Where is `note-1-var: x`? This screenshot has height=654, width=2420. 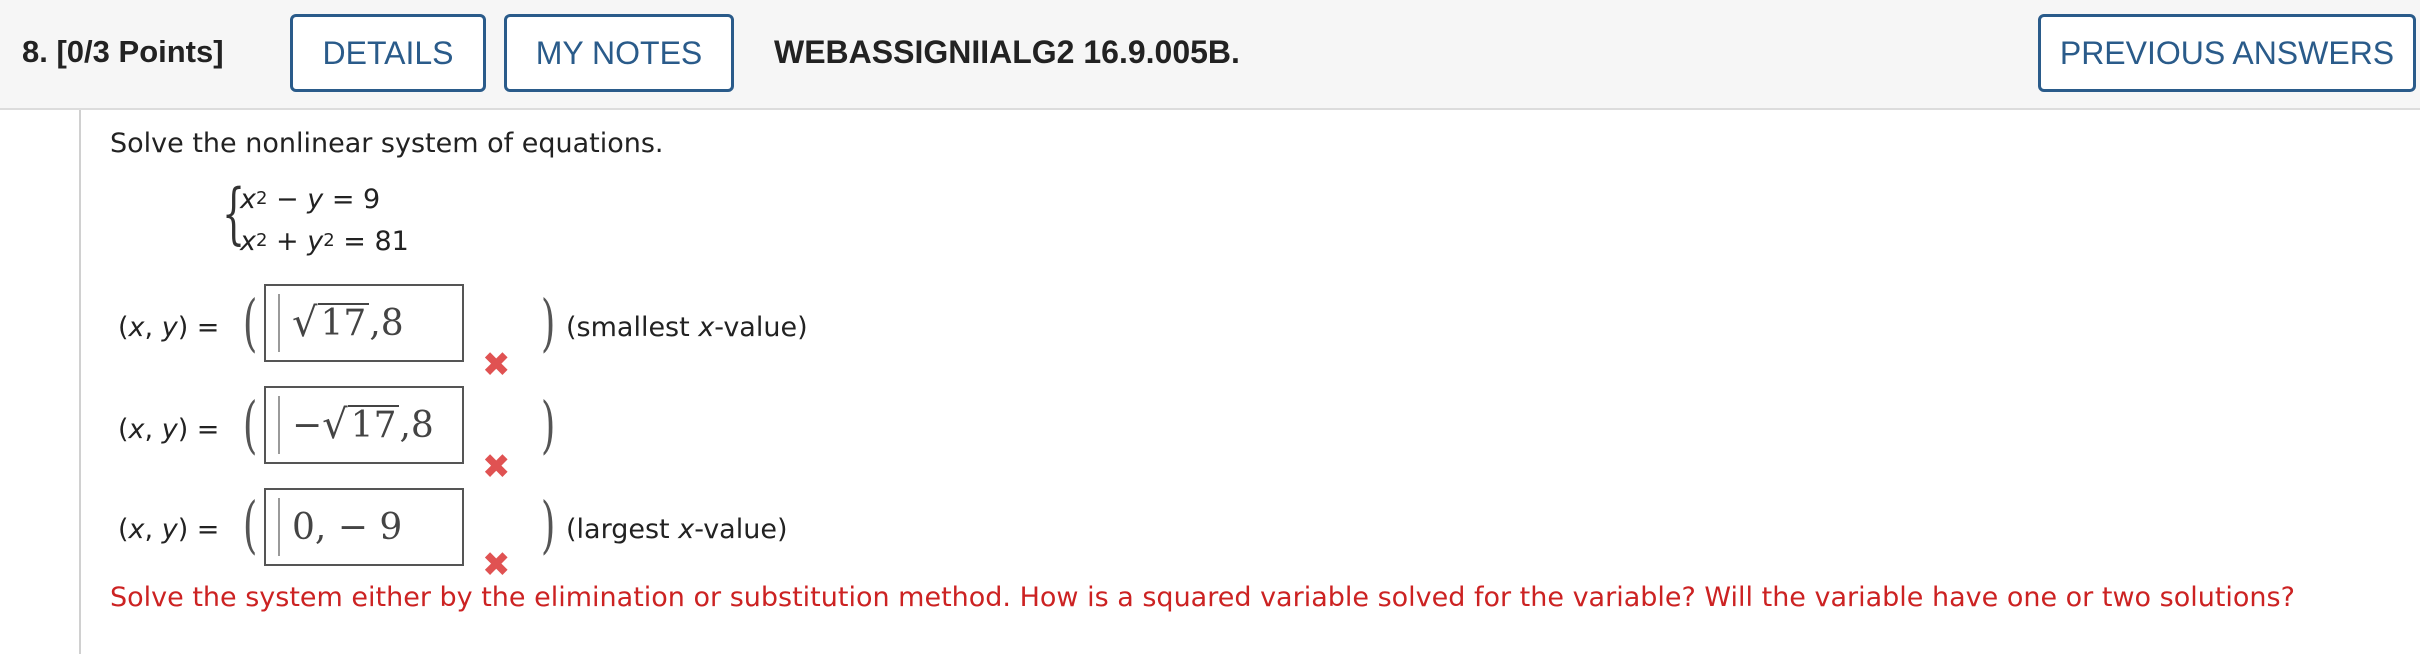 note-1-var: x is located at coordinates (706, 327).